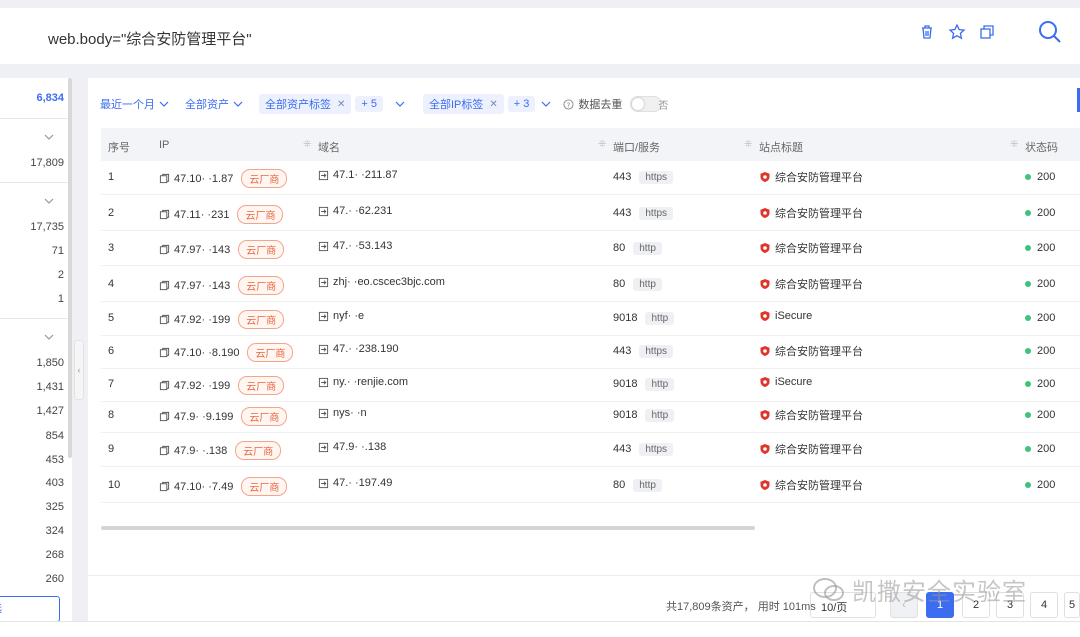  I want to click on trash-icon, so click(927, 32).